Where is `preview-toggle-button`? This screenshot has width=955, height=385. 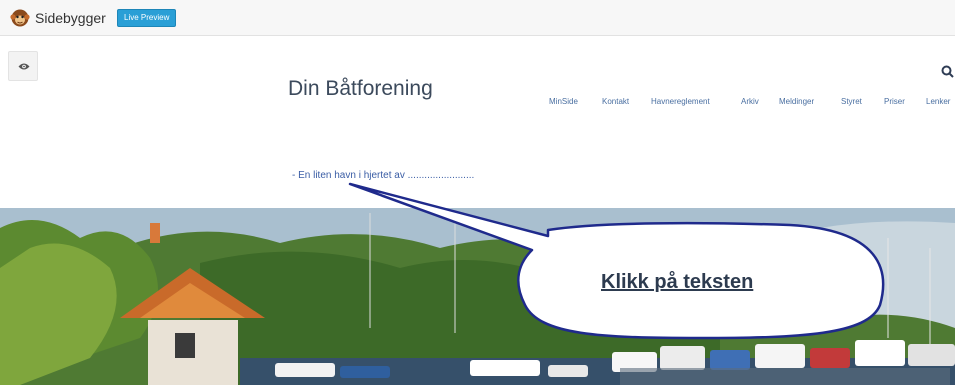
preview-toggle-button is located at coordinates (23, 66).